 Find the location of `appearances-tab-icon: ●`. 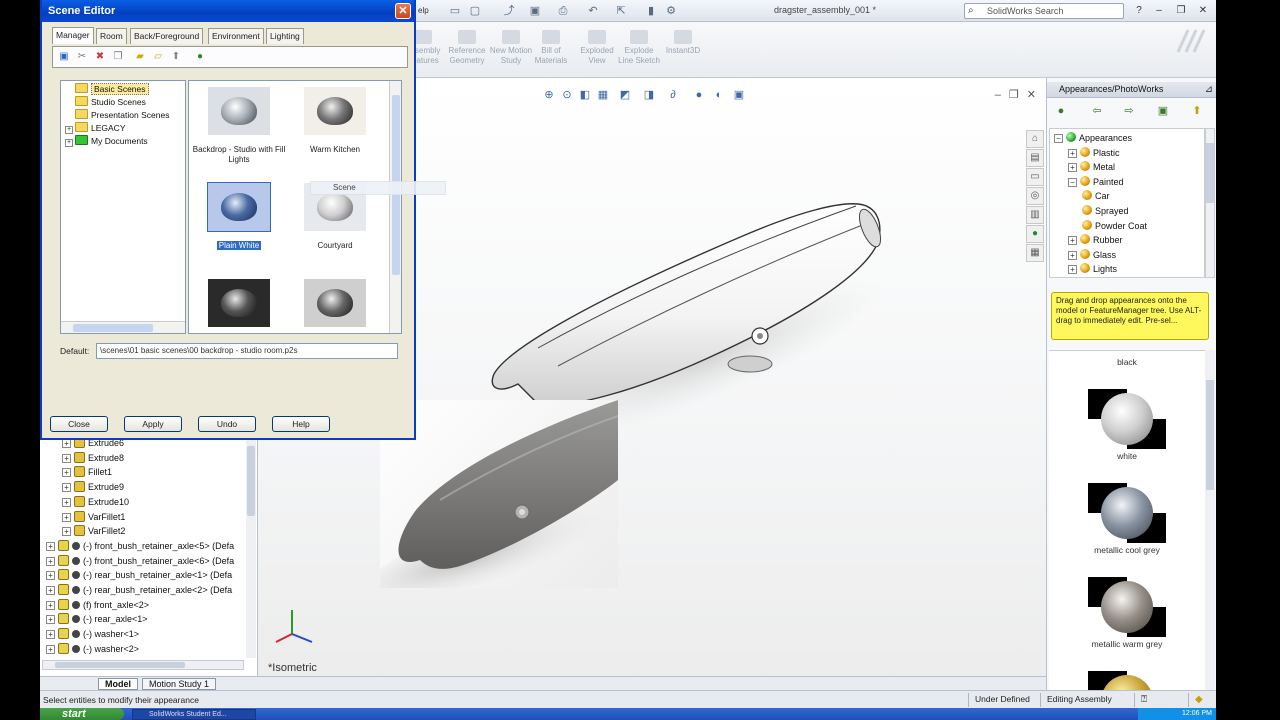

appearances-tab-icon: ● is located at coordinates (1035, 234).